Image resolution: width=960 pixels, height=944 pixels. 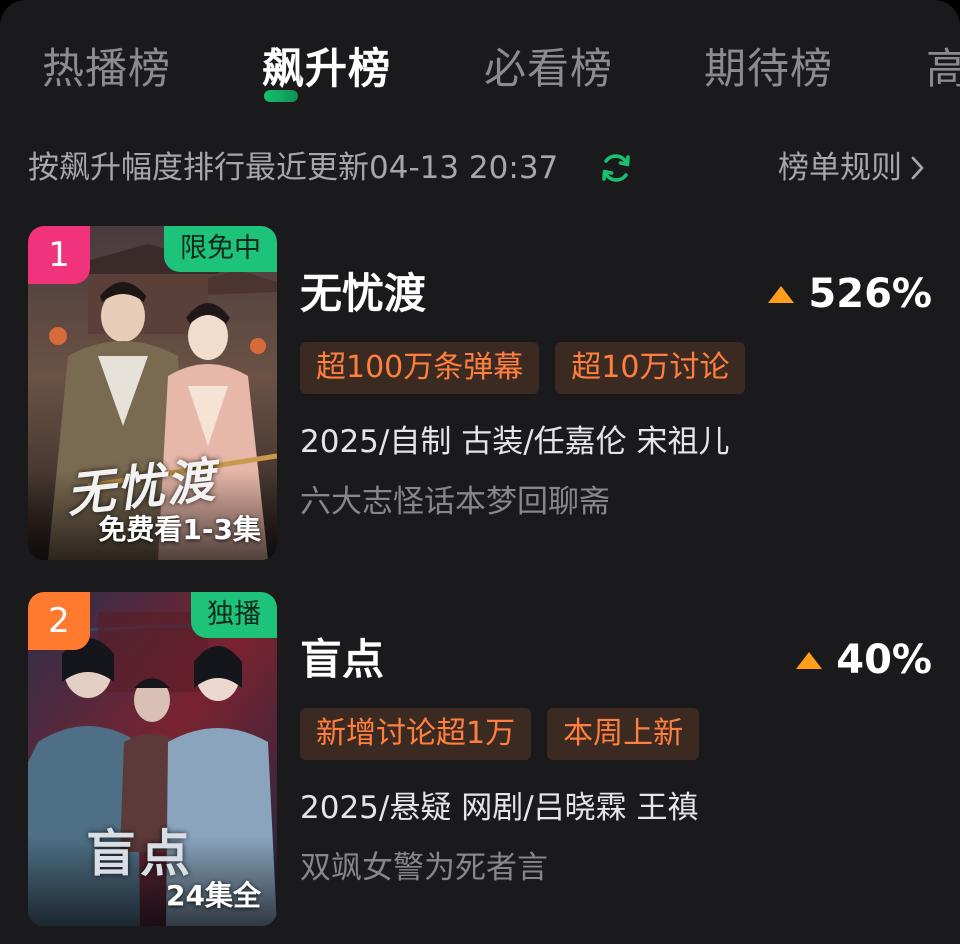 I want to click on update-info: 按飙升幅度排行最近更新04-13 20:37, so click(x=293, y=168).